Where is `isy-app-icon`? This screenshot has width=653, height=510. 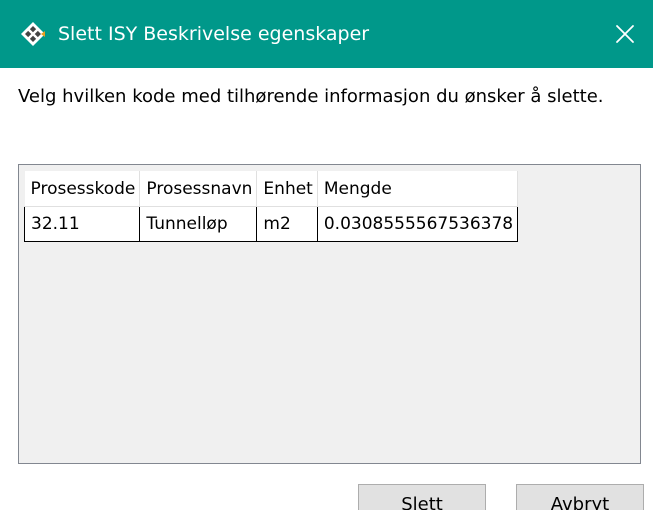 isy-app-icon is located at coordinates (33, 34).